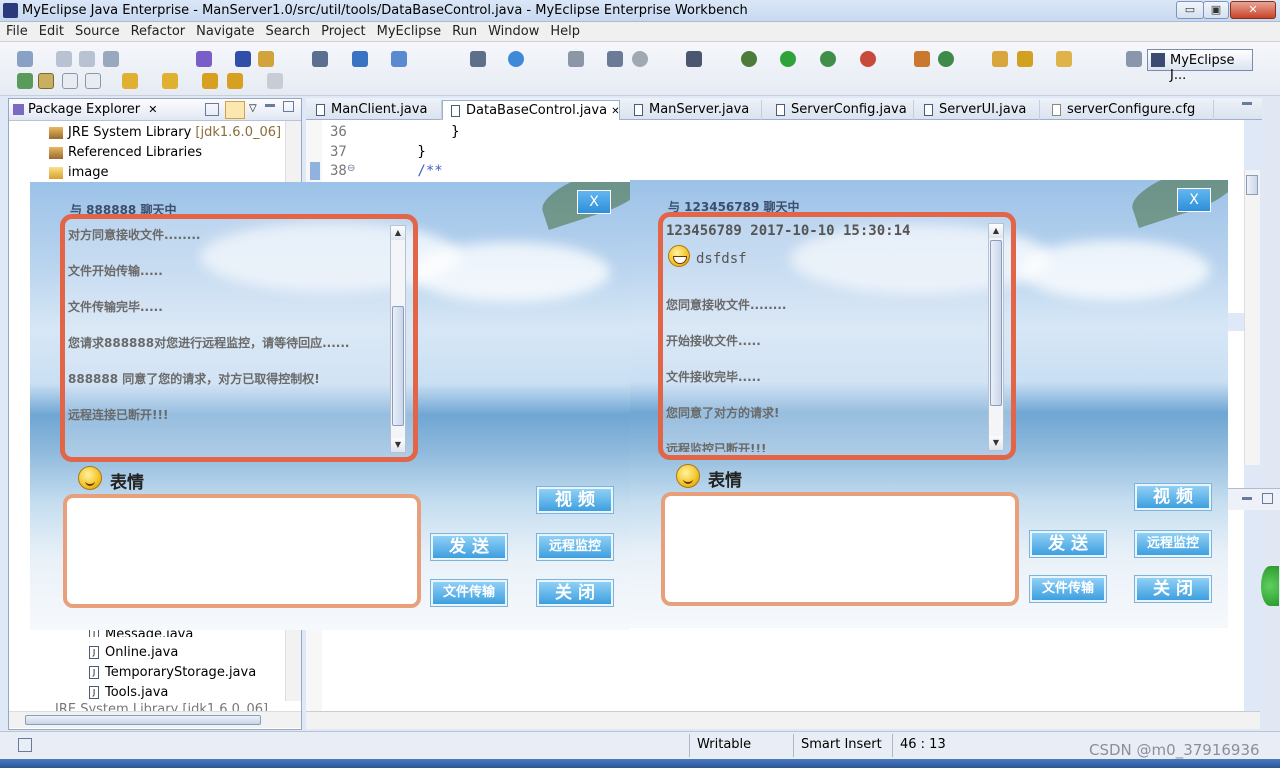  I want to click on menu-run: Run, so click(464, 30).